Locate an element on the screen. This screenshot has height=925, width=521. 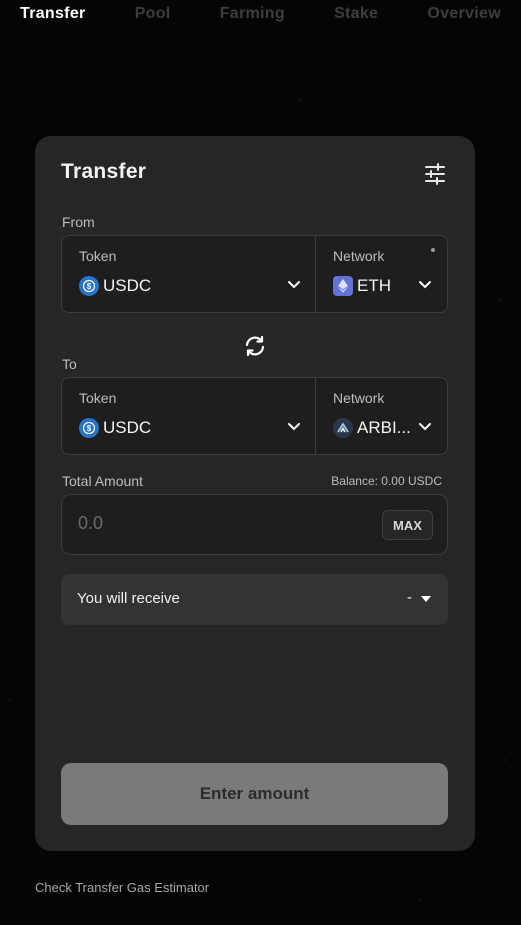
amount-field: MAX is located at coordinates (254, 524).